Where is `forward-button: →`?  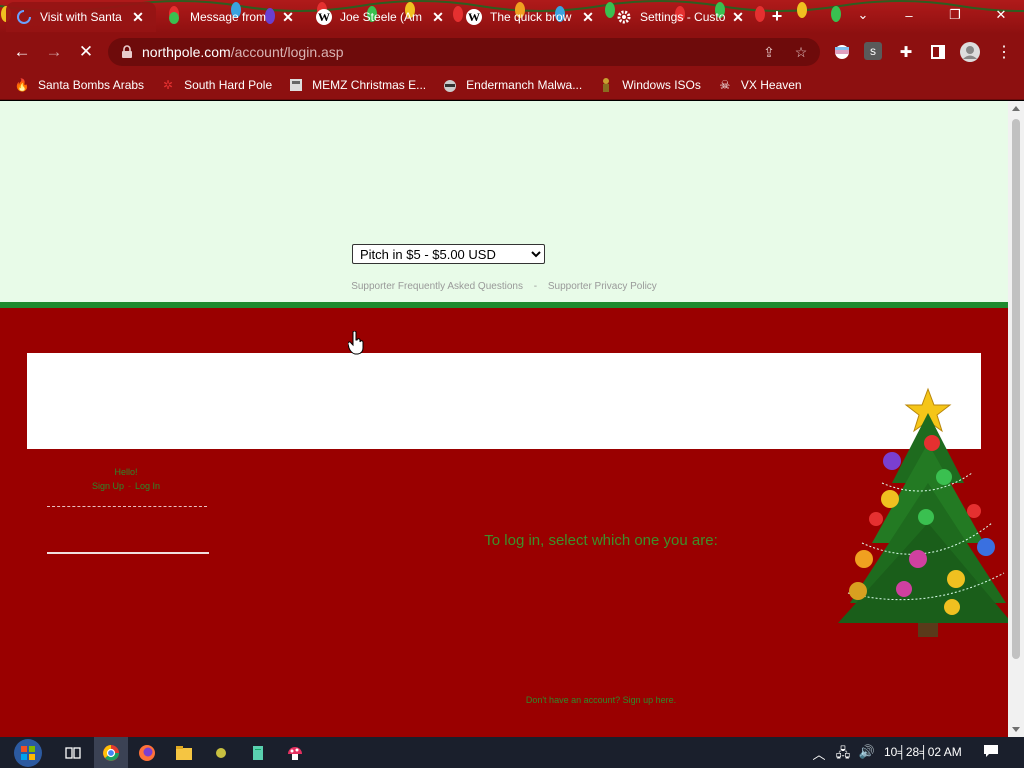
forward-button: → is located at coordinates (54, 52).